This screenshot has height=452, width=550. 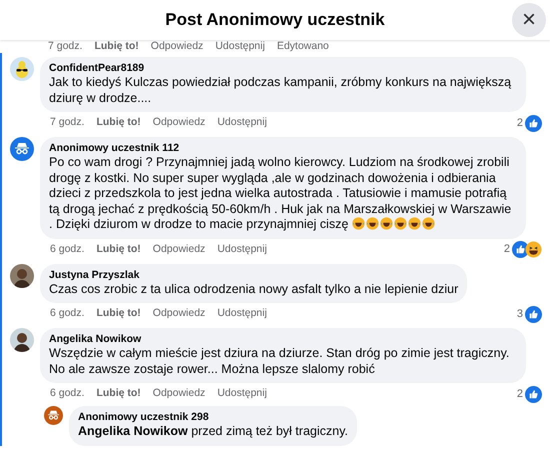 What do you see at coordinates (283, 68) in the screenshot?
I see `comment-author: ConfidentPear8189` at bounding box center [283, 68].